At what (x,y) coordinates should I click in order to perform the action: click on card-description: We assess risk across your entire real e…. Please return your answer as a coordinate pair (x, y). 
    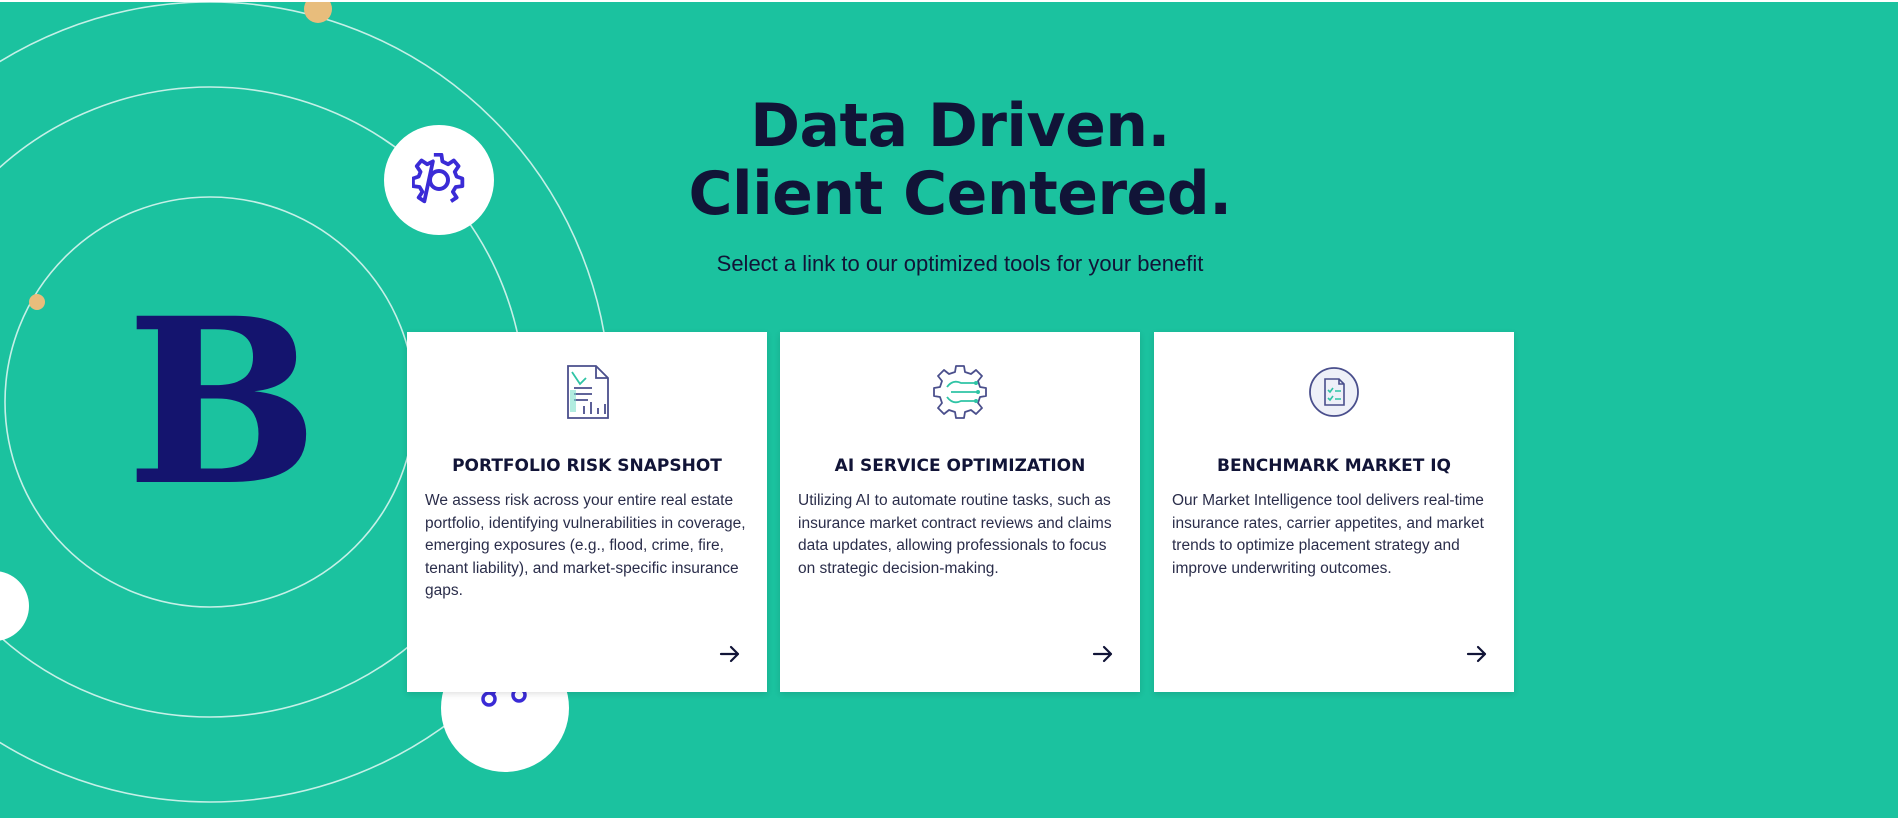
    Looking at the image, I should click on (585, 545).